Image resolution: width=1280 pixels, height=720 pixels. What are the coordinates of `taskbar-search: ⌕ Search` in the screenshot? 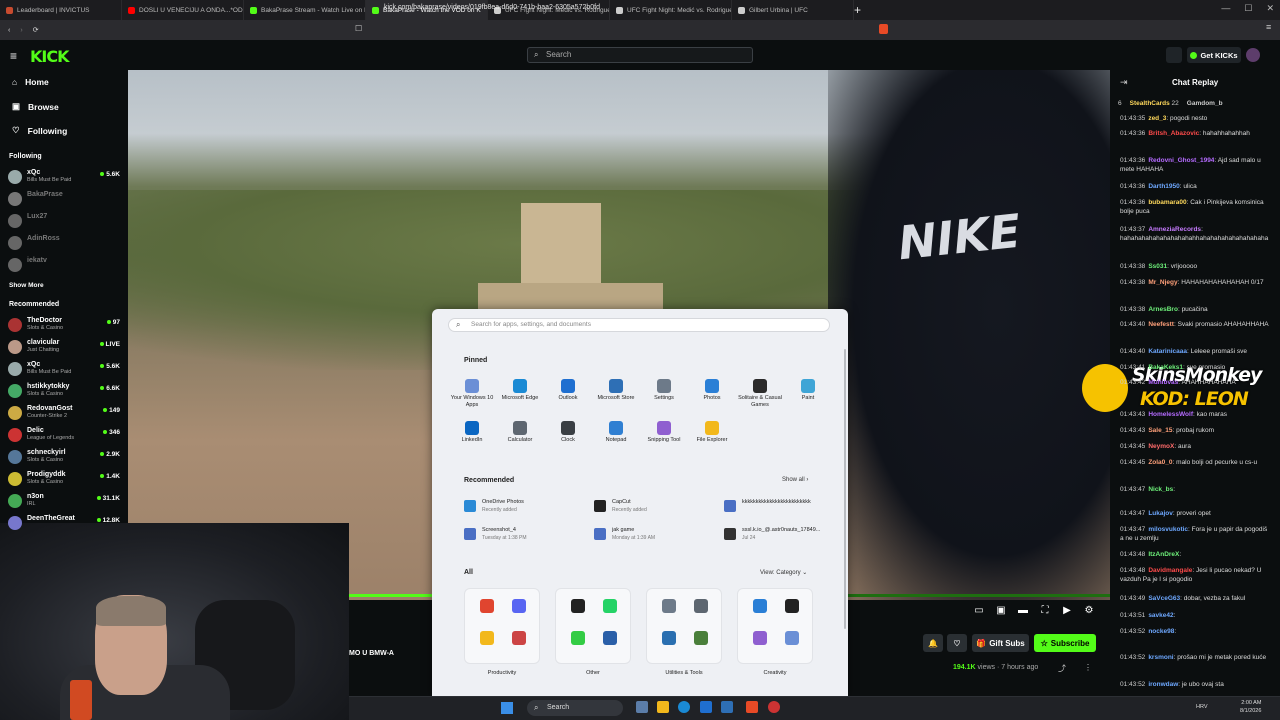 It's located at (575, 708).